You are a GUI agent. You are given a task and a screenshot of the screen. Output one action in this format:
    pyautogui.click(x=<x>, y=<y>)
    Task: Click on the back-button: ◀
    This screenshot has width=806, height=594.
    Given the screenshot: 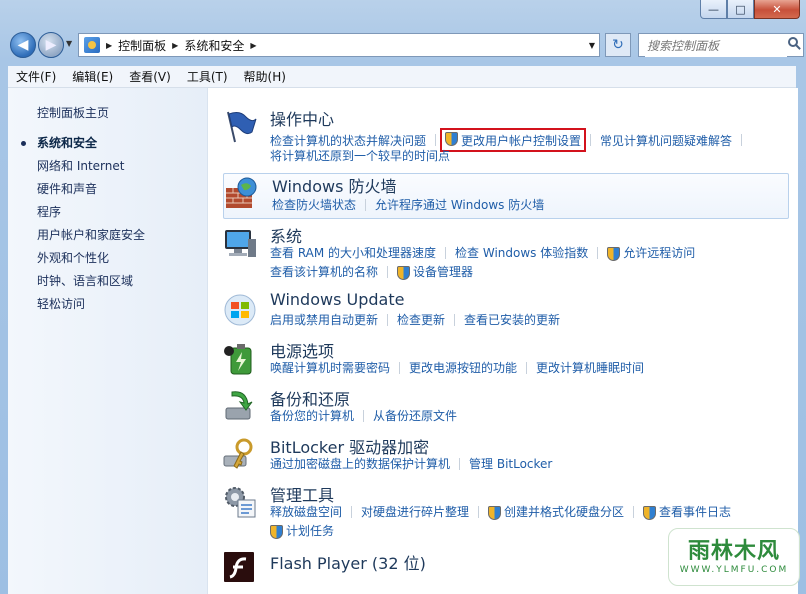 What is the action you would take?
    pyautogui.click(x=23, y=45)
    